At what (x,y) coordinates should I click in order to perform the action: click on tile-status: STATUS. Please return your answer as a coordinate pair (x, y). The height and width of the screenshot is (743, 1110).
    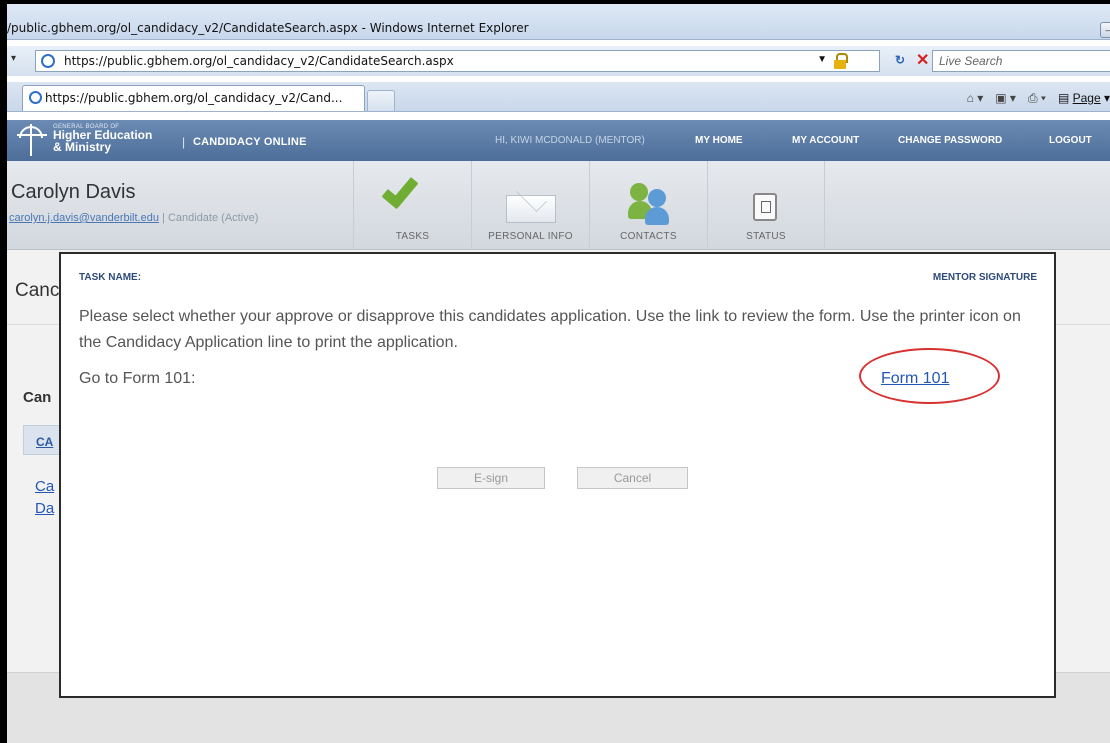
    Looking at the image, I should click on (766, 205).